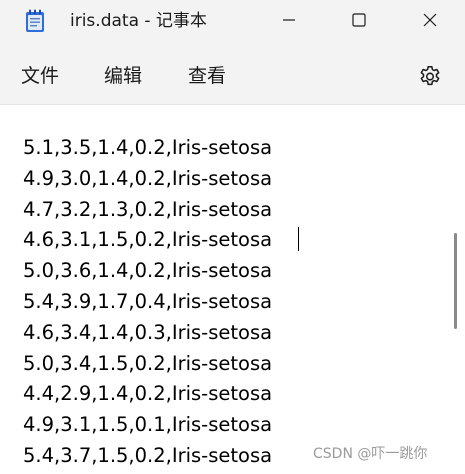 Image resolution: width=465 pixels, height=474 pixels. I want to click on text-caret, so click(298, 239).